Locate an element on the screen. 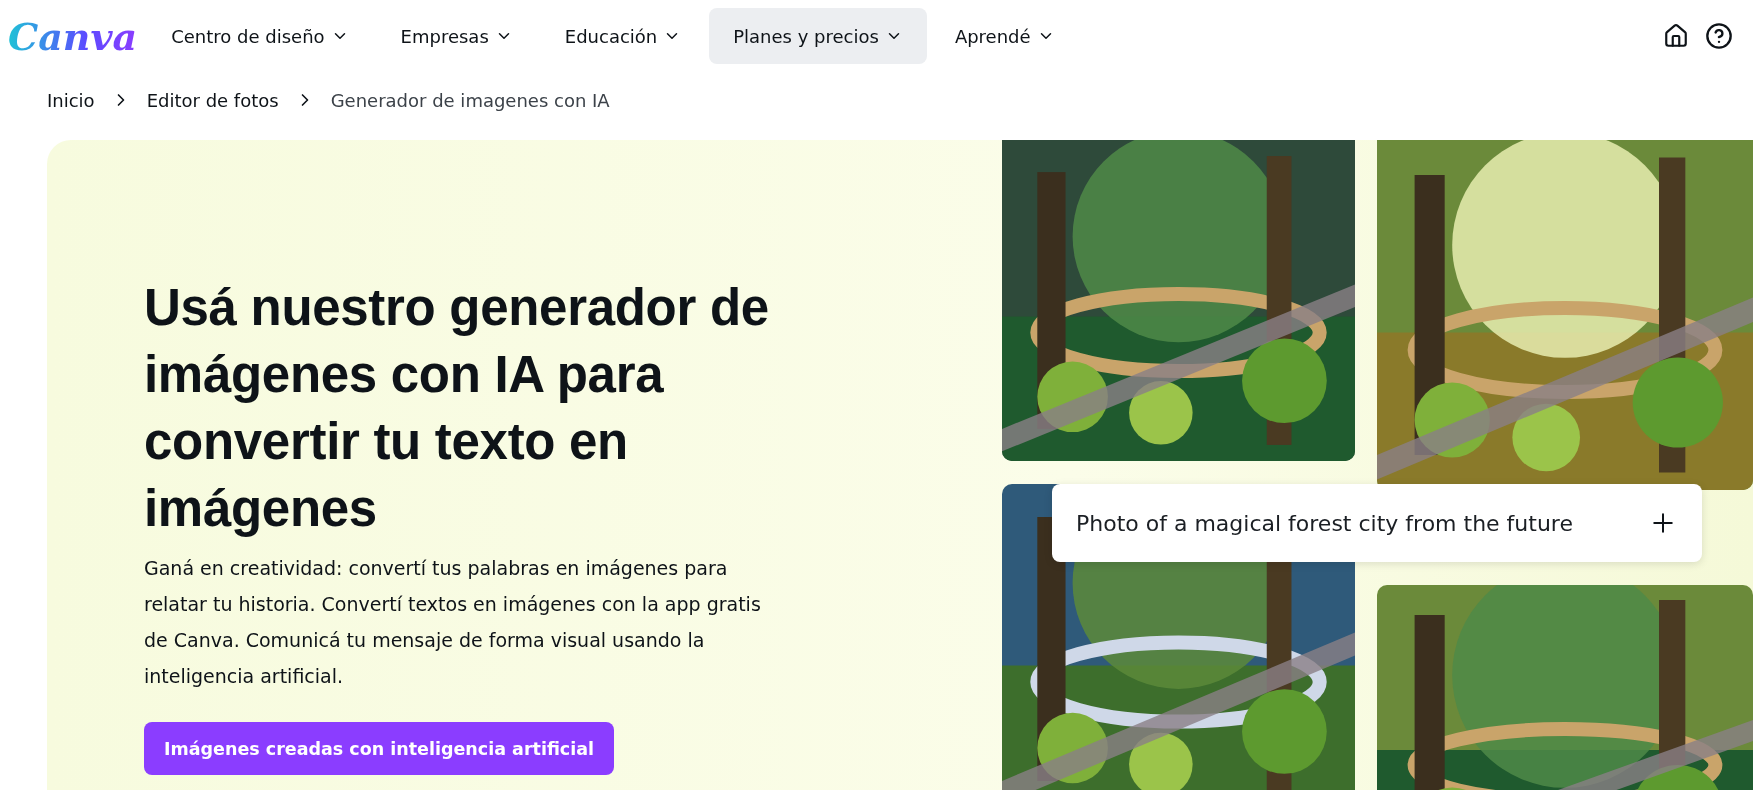 This screenshot has width=1753, height=790. nav-menu-item: Planes y precios is located at coordinates (818, 36).